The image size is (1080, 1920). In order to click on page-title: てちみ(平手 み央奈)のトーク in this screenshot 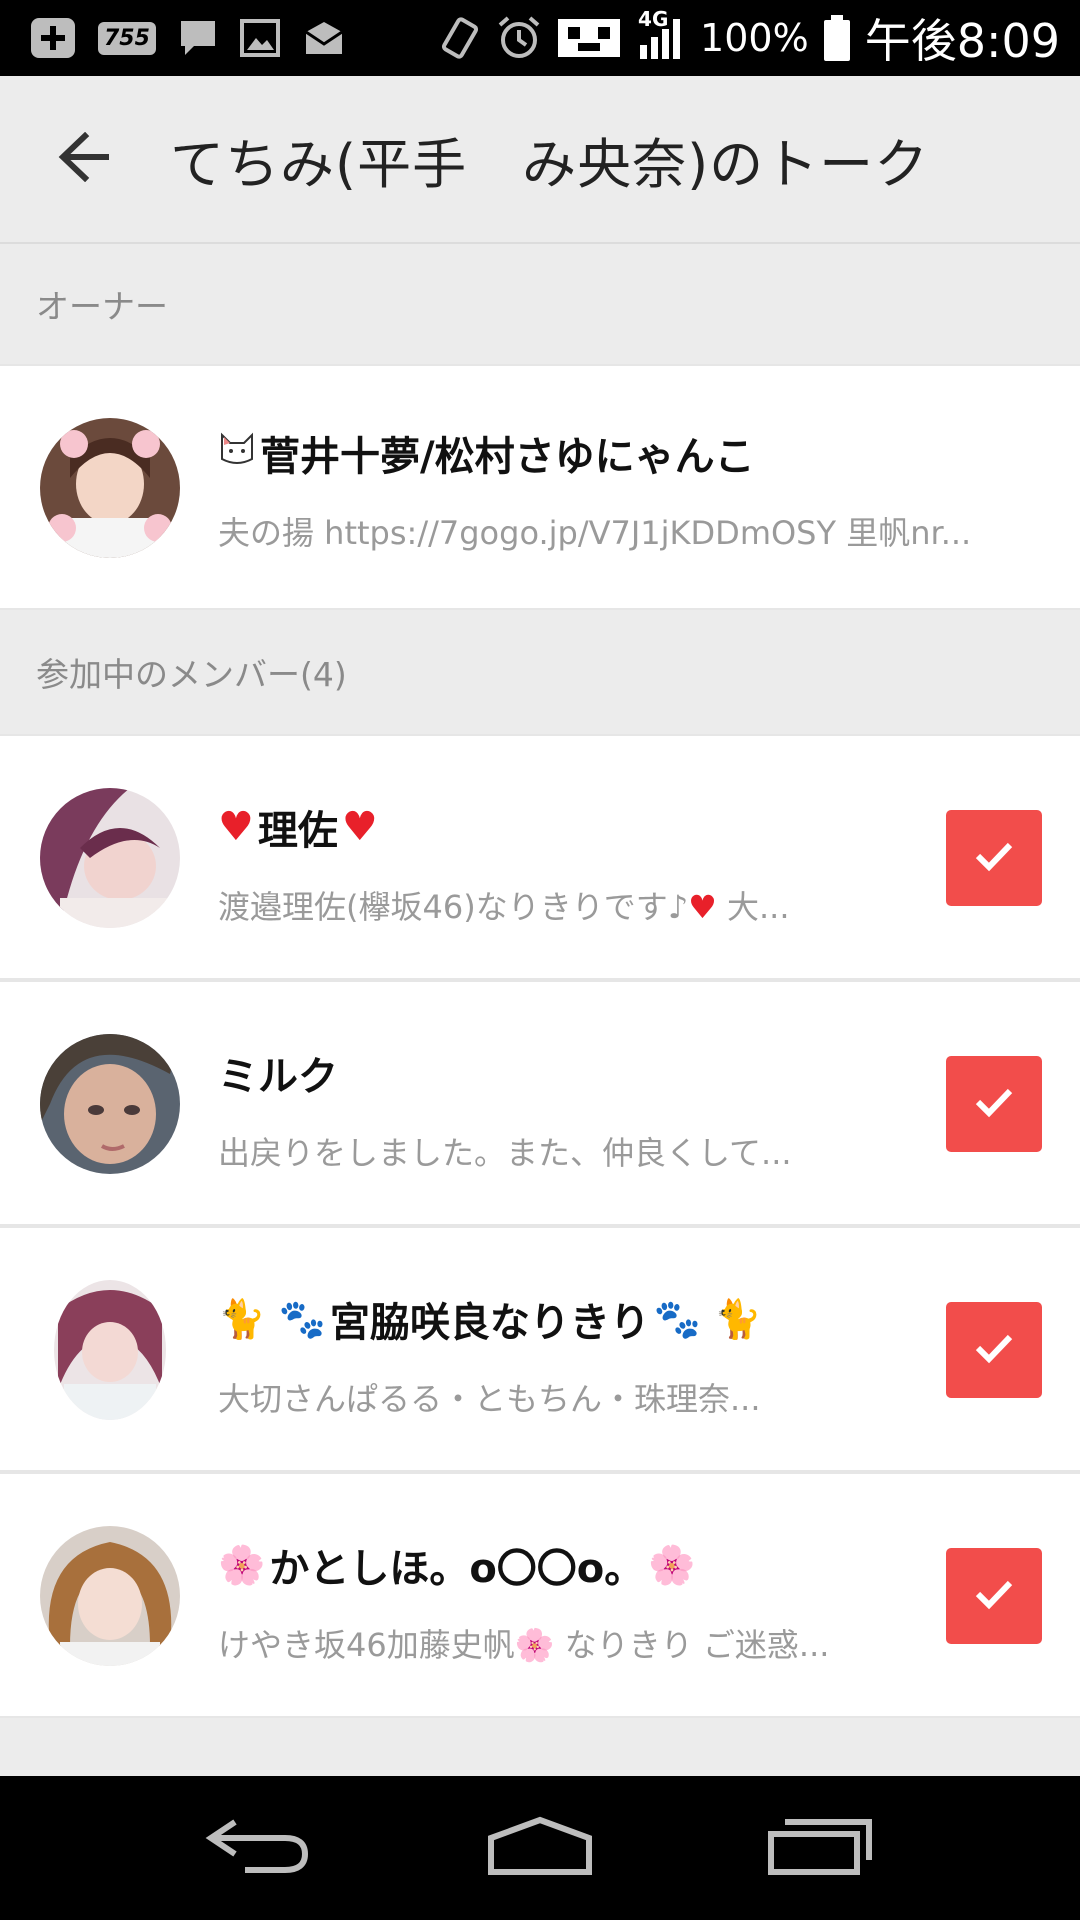, I will do `click(550, 164)`.